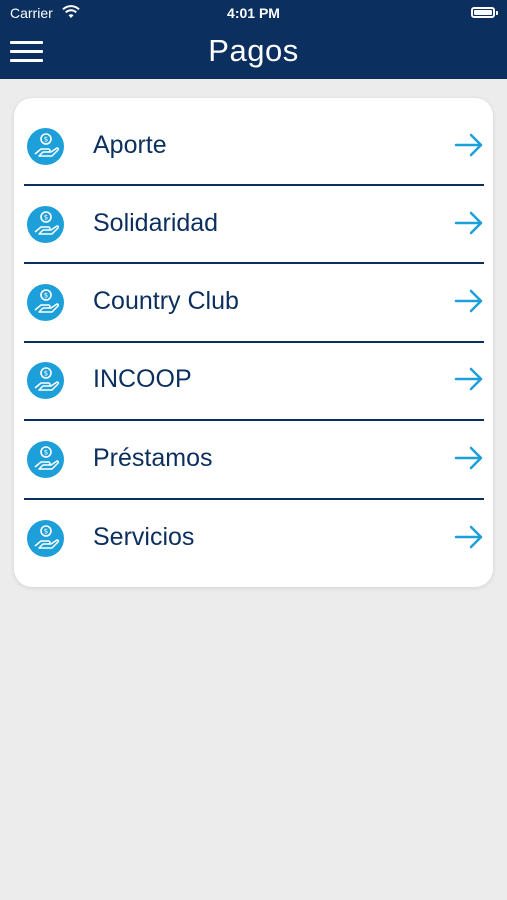  Describe the element at coordinates (253, 225) in the screenshot. I see `payment-item-solidaridad: $ Solidaridad` at that location.